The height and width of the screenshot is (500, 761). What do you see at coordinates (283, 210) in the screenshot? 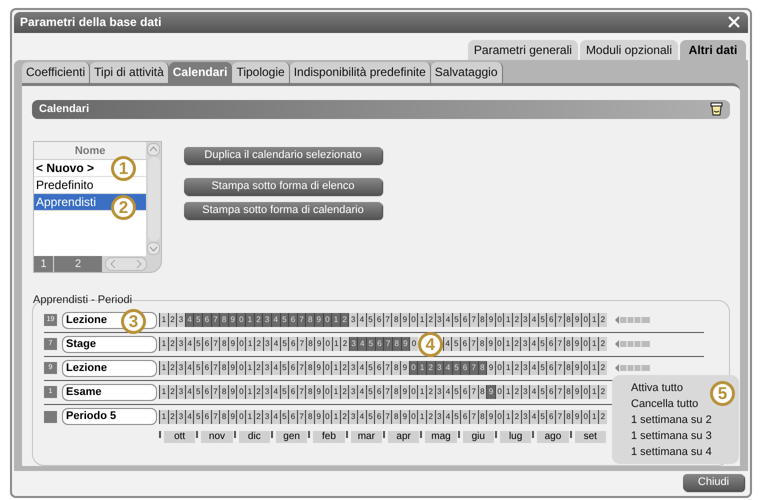
I see `action-button: Stampa sotto forma di calendario` at bounding box center [283, 210].